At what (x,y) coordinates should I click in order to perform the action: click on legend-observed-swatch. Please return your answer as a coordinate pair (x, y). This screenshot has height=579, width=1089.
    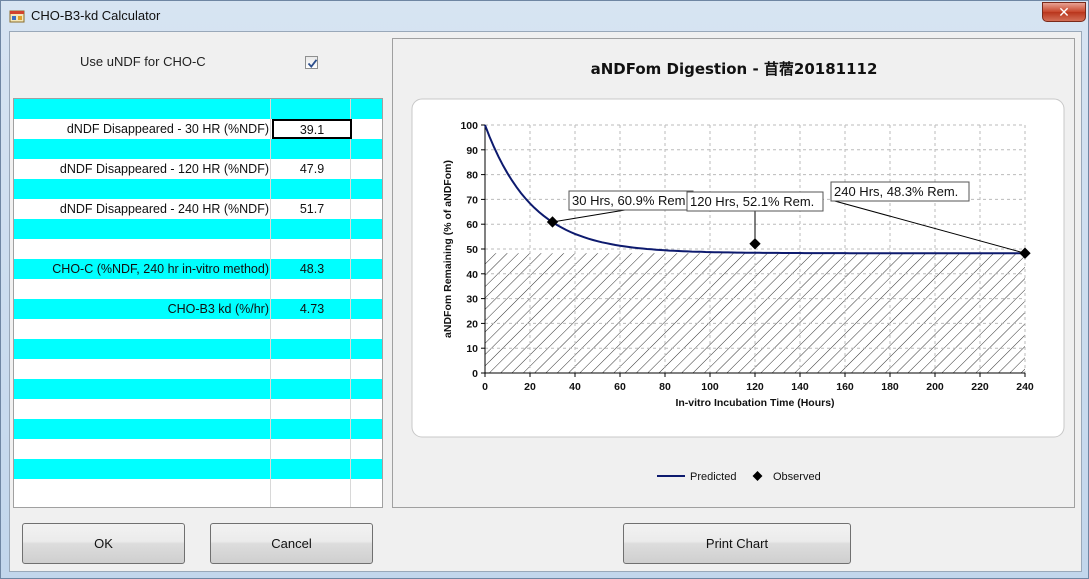
    Looking at the image, I should click on (757, 476).